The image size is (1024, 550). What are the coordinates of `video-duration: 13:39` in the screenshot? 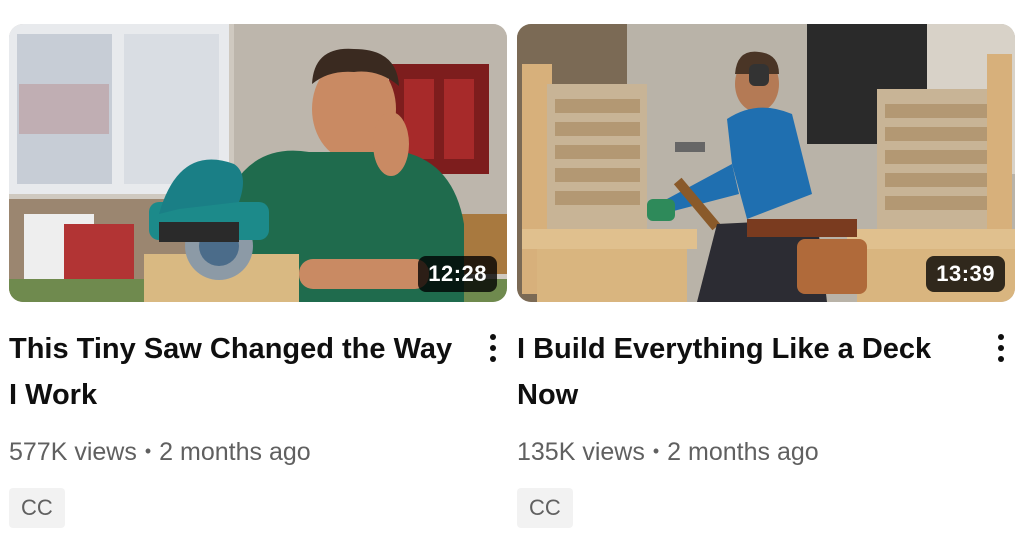 It's located at (965, 274).